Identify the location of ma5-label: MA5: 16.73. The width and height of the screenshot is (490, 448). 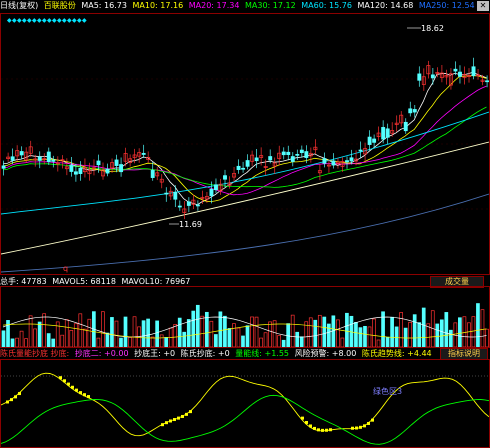
(104, 5).